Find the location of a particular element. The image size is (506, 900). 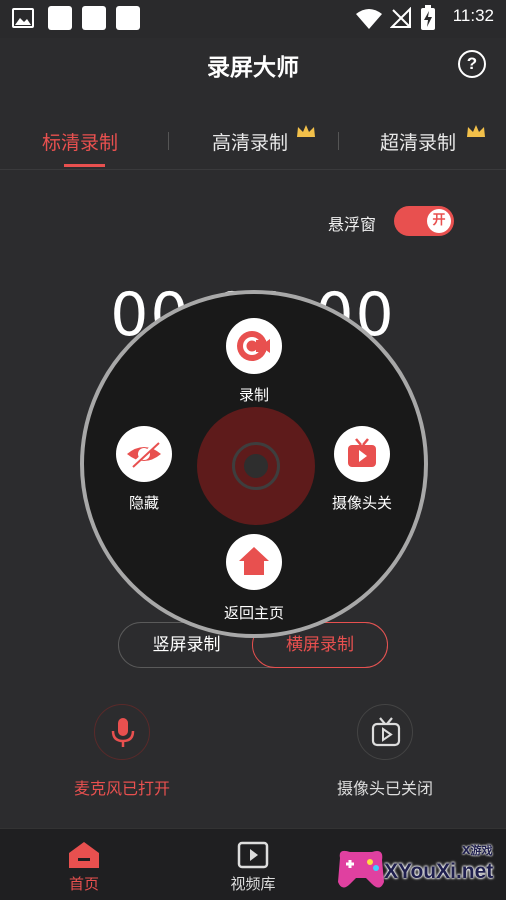

overlay-camera-button is located at coordinates (362, 454).